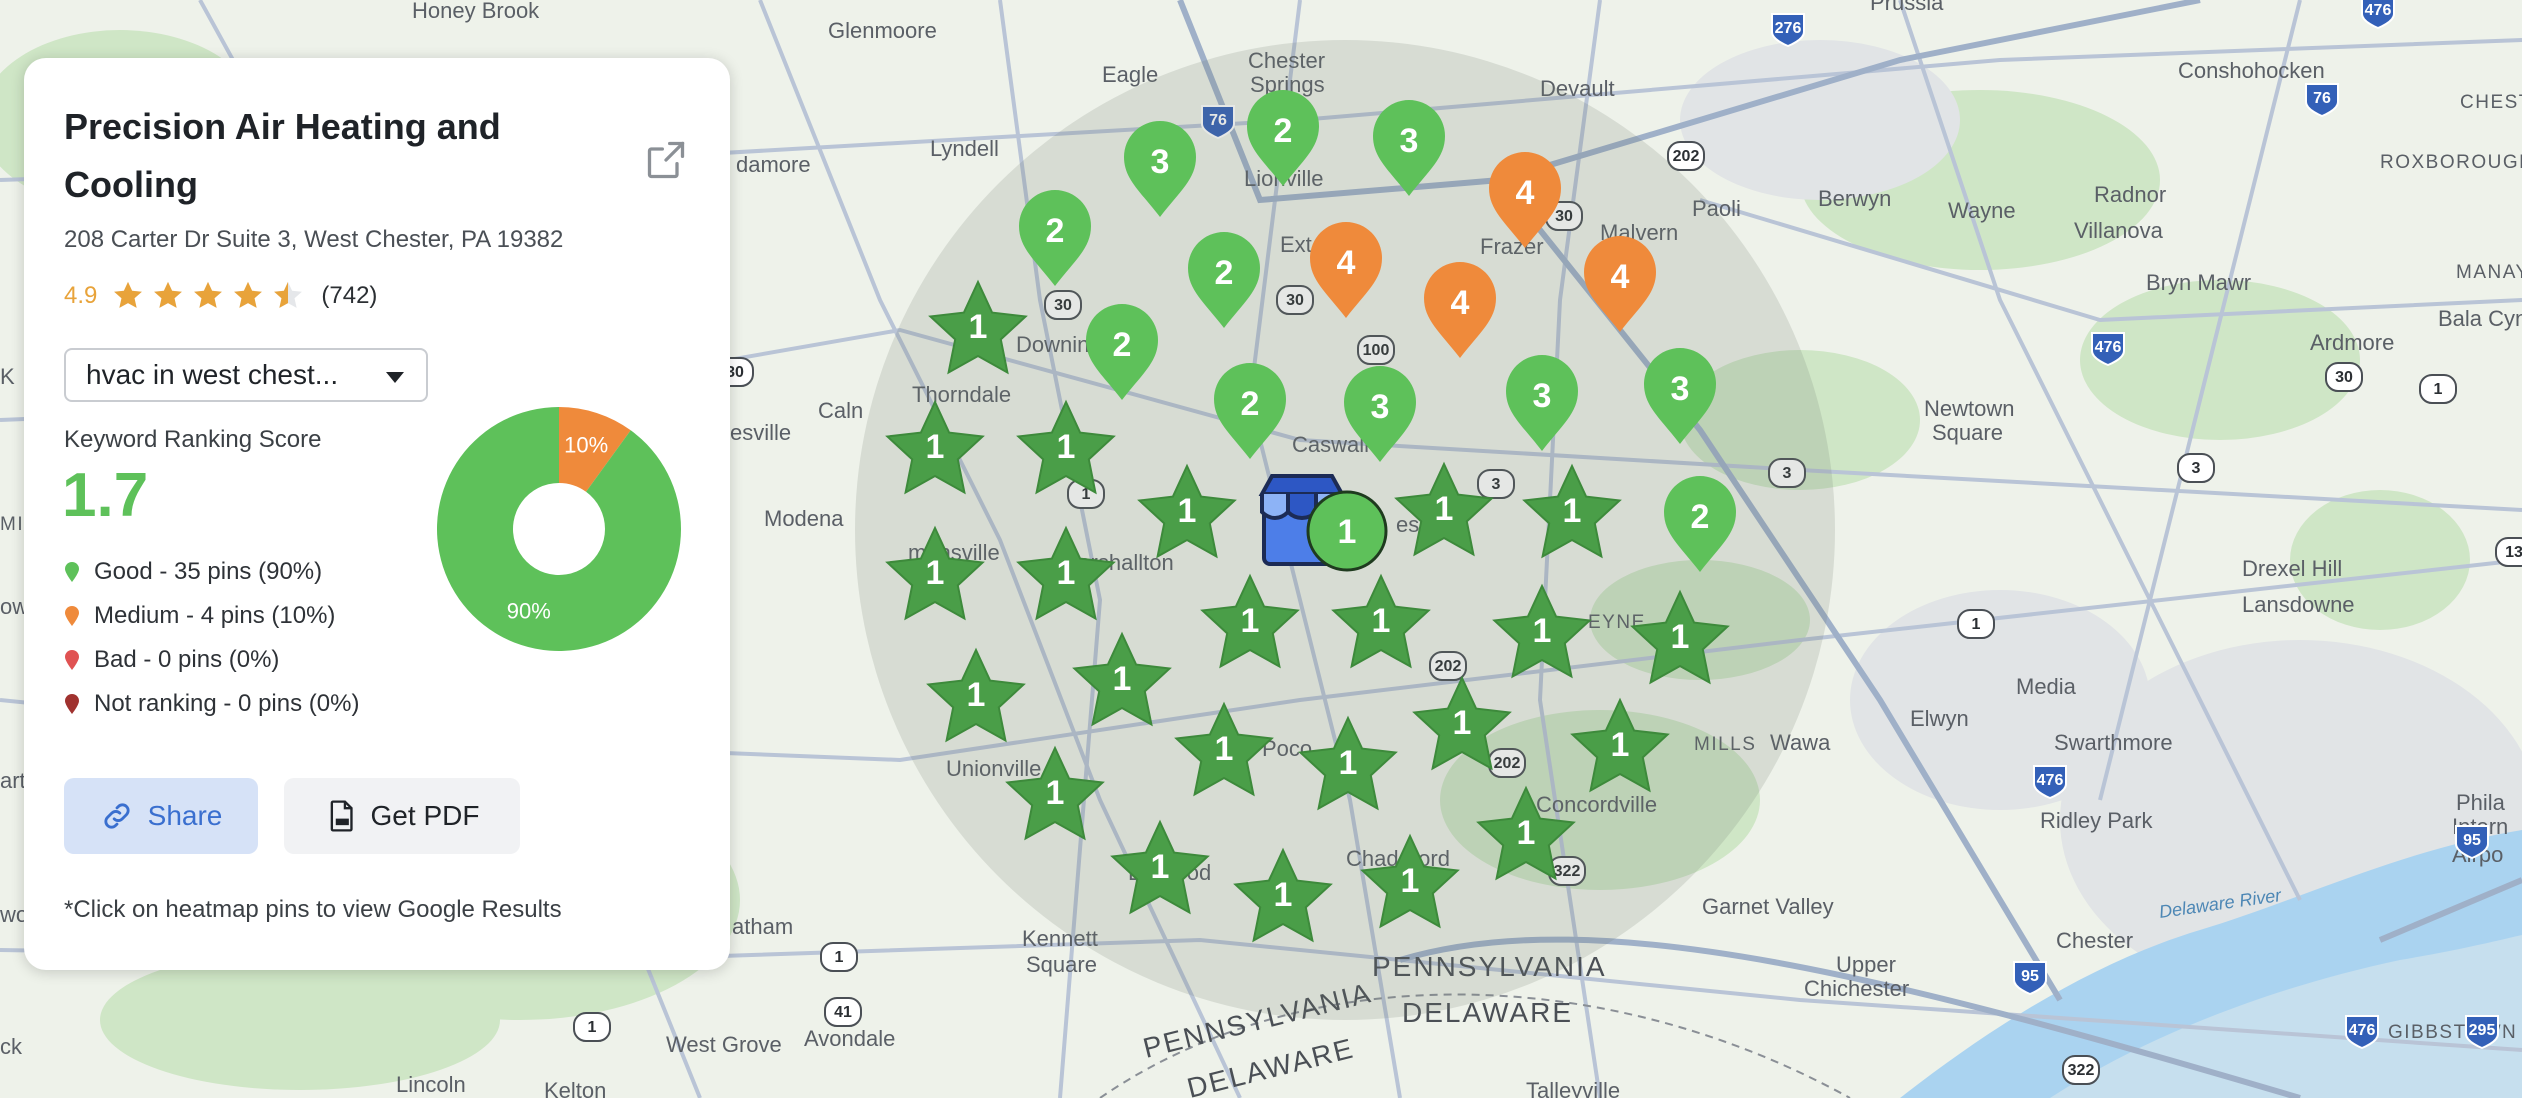  I want to click on ranking-donut-chart: 10% 90%, so click(559, 529).